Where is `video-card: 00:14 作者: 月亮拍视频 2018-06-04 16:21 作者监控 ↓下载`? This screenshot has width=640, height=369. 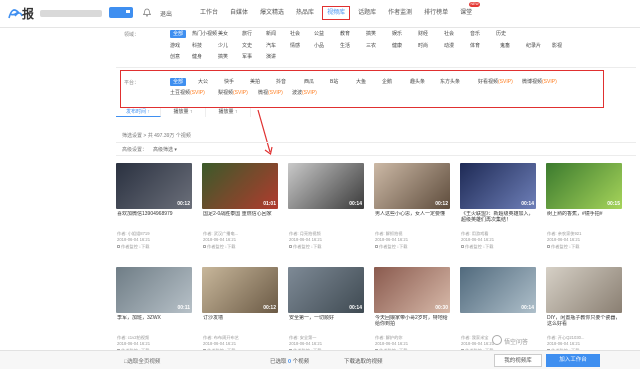 video-card: 00:14 作者: 月亮拍视频 2018-06-04 16:21 作者监控 ↓下载 is located at coordinates (326, 209).